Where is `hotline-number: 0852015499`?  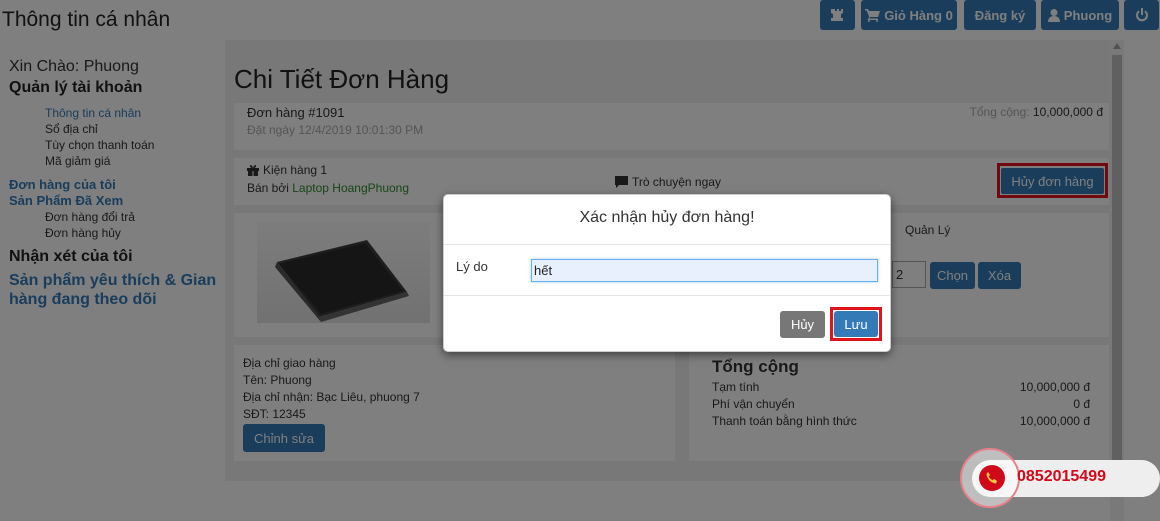 hotline-number: 0852015499 is located at coordinates (1061, 477).